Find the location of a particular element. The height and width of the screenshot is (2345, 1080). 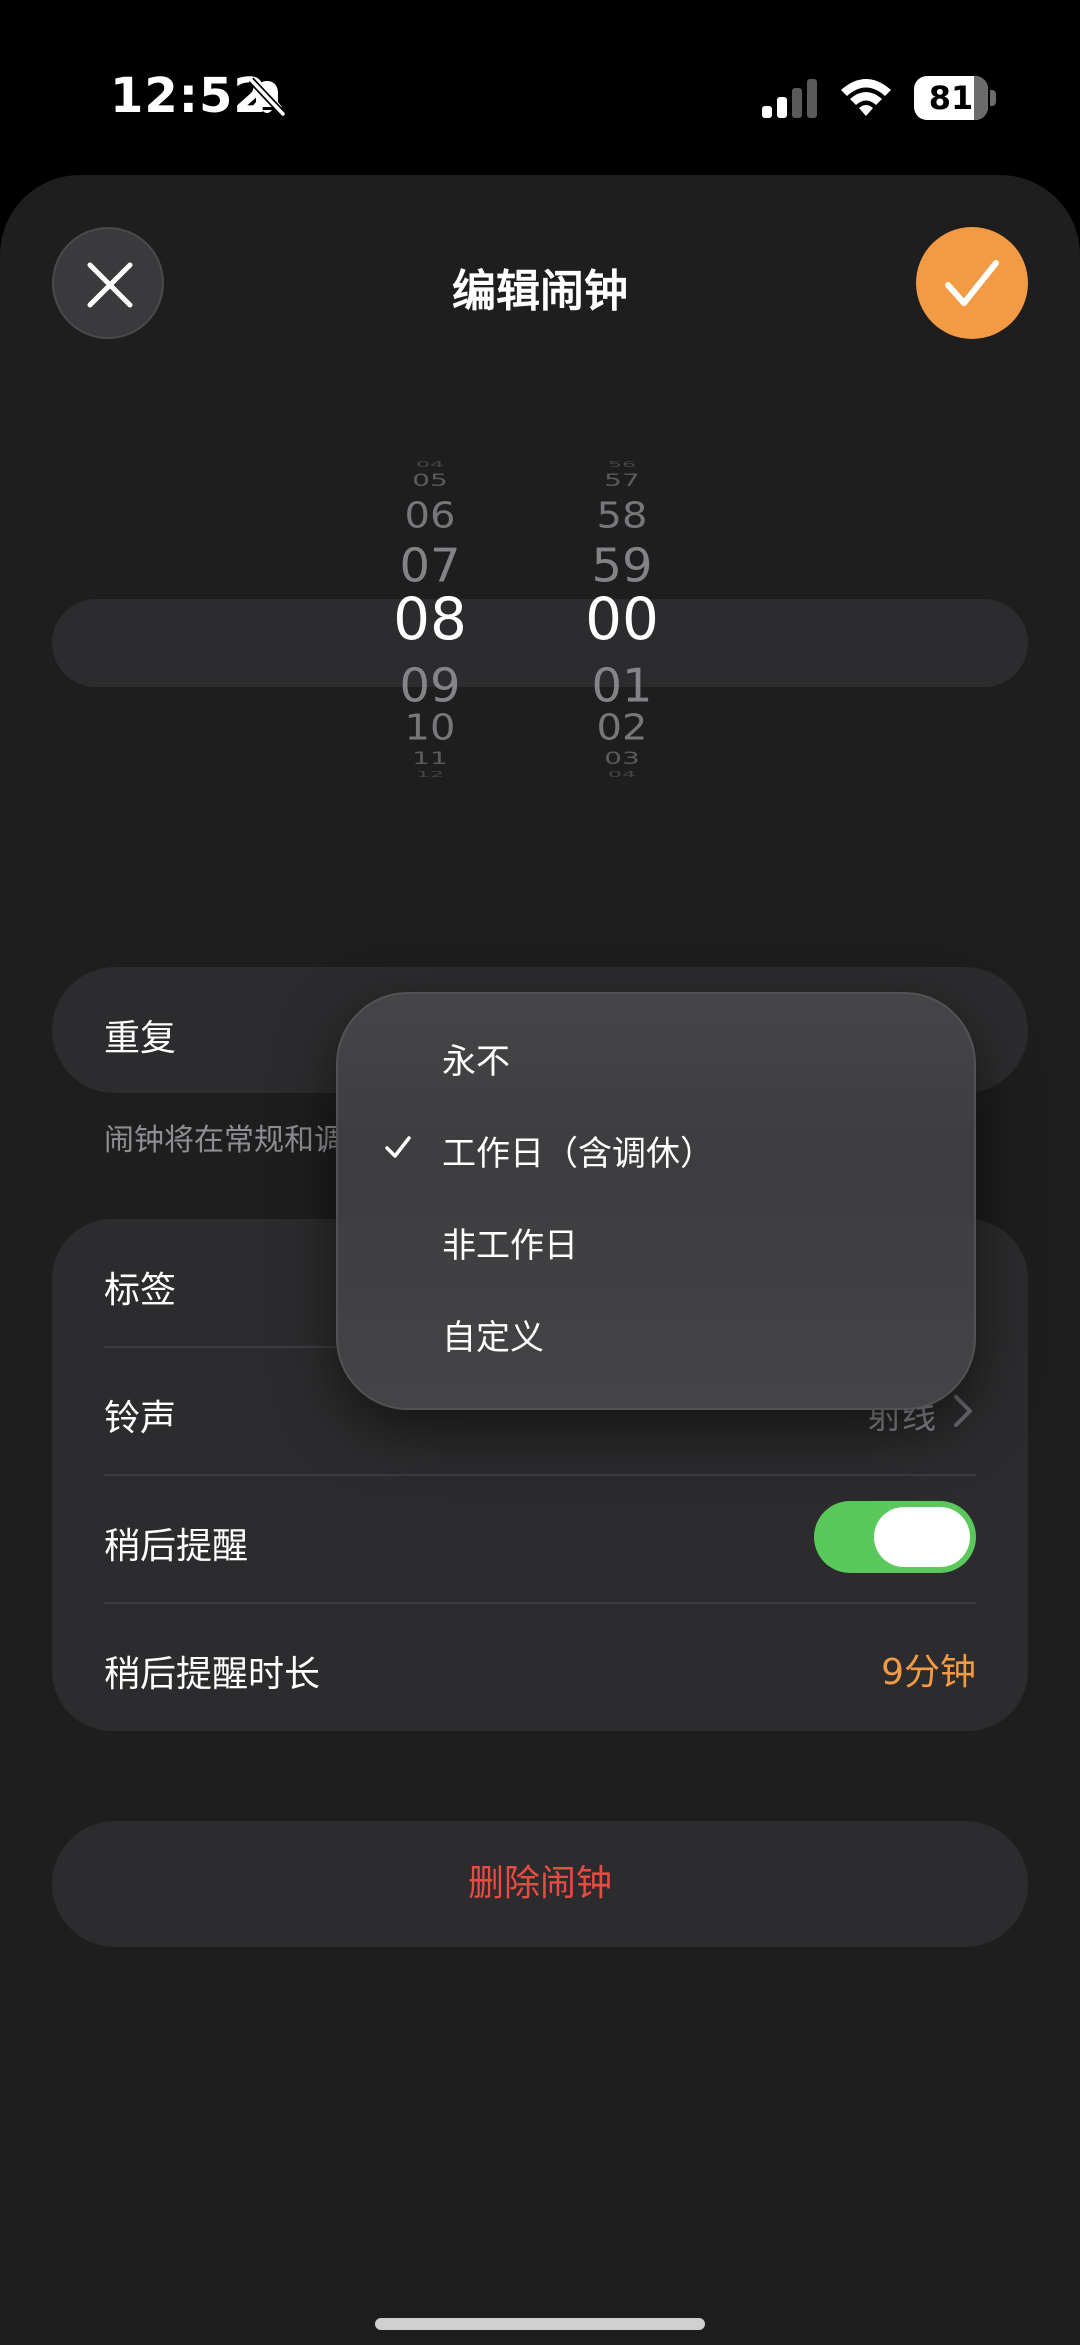

chevron-right-icon is located at coordinates (963, 1411).